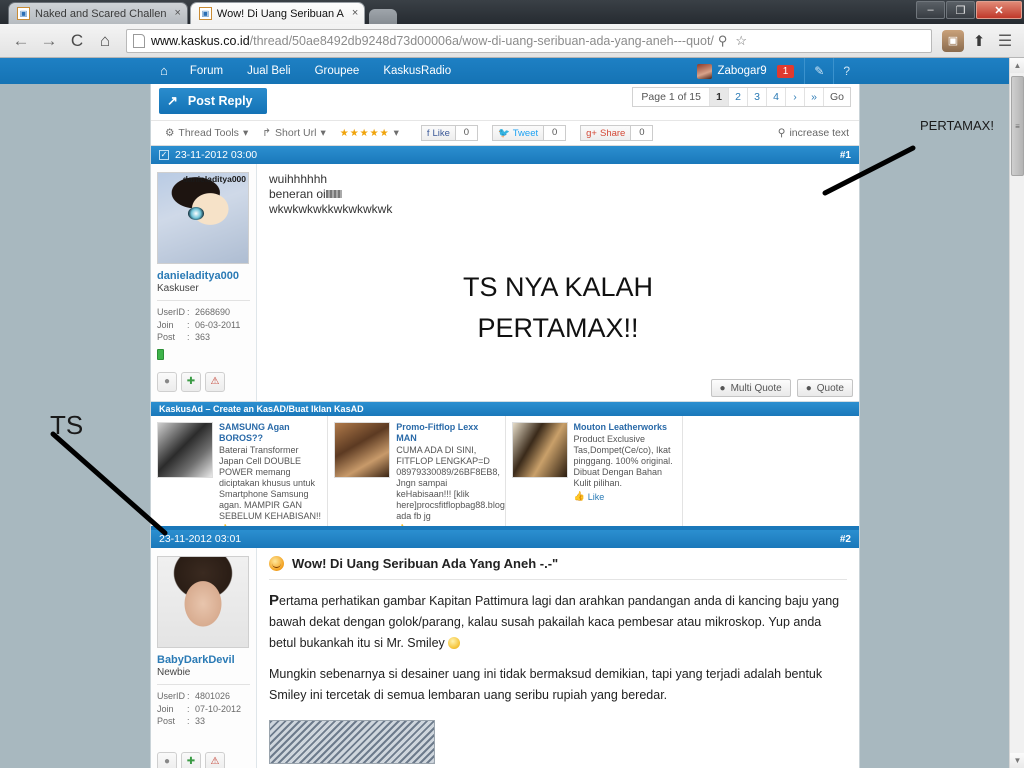 The width and height of the screenshot is (1024, 768). Describe the element at coordinates (957, 125) in the screenshot. I see `pertamax-annotation-text: PERTAMAX!` at that location.